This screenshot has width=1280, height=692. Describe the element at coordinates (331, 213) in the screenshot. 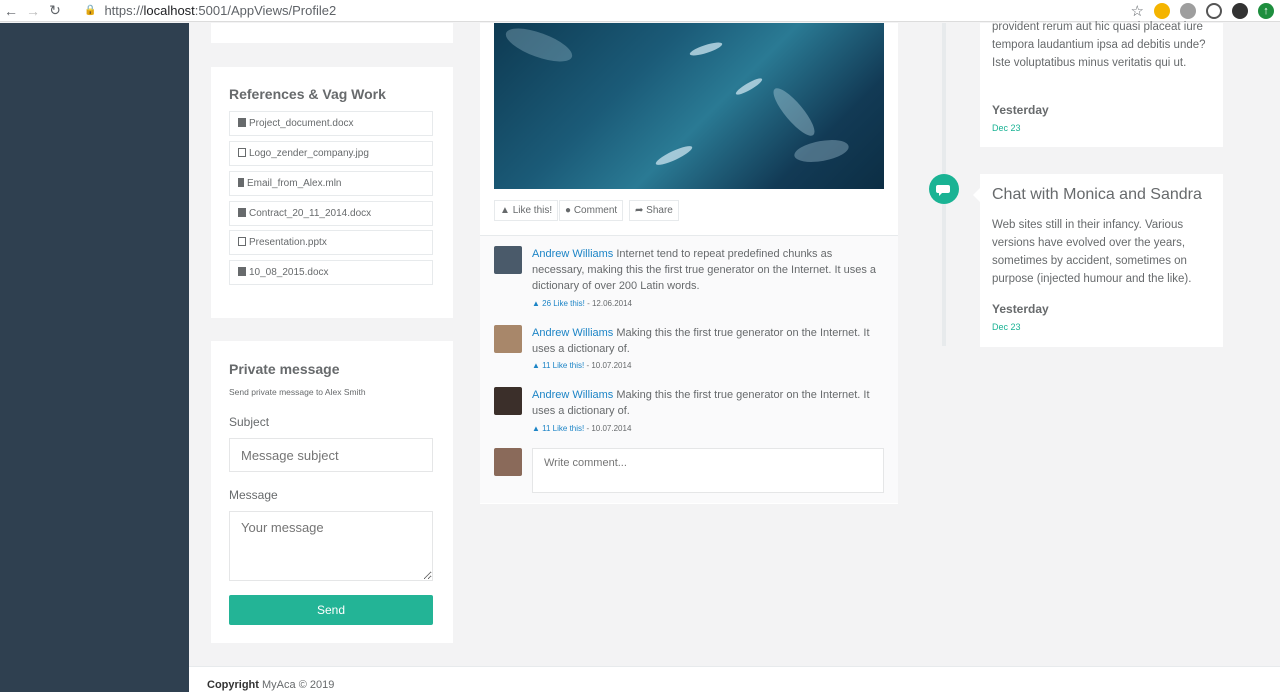

I see `file-item: Contract_20_11_2014.docx` at that location.